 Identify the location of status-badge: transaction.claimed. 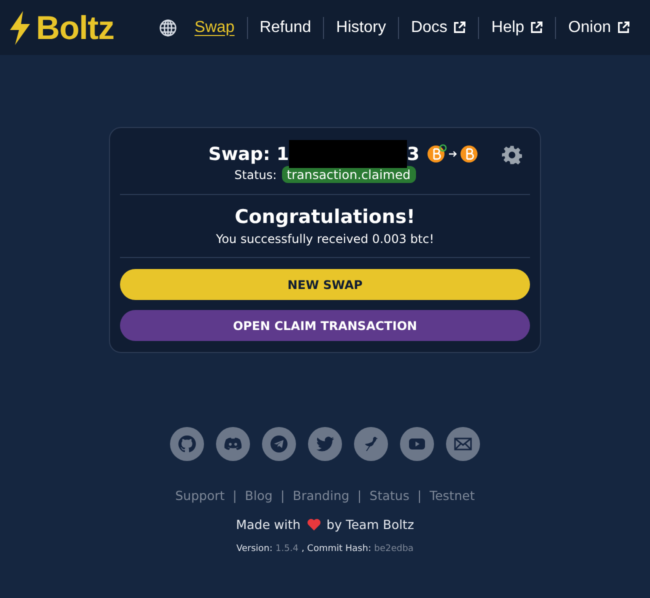
(349, 174).